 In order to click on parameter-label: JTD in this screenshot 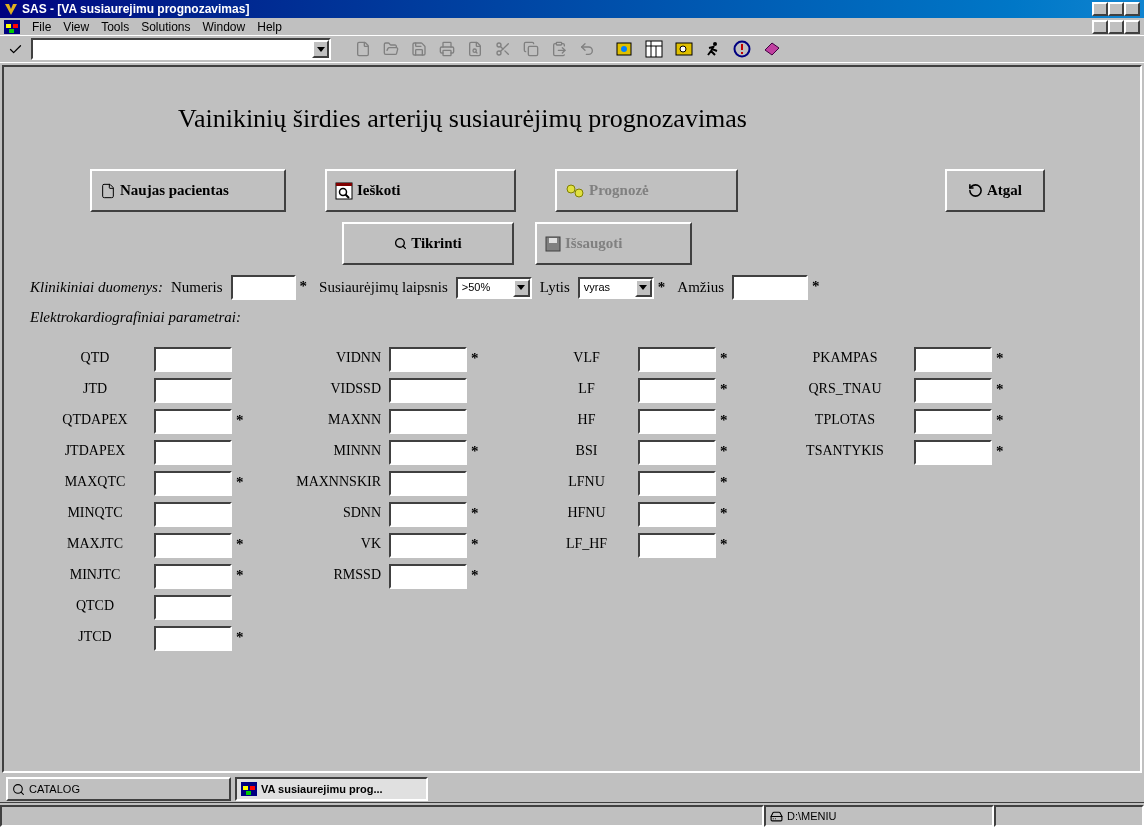, I will do `click(95, 388)`.